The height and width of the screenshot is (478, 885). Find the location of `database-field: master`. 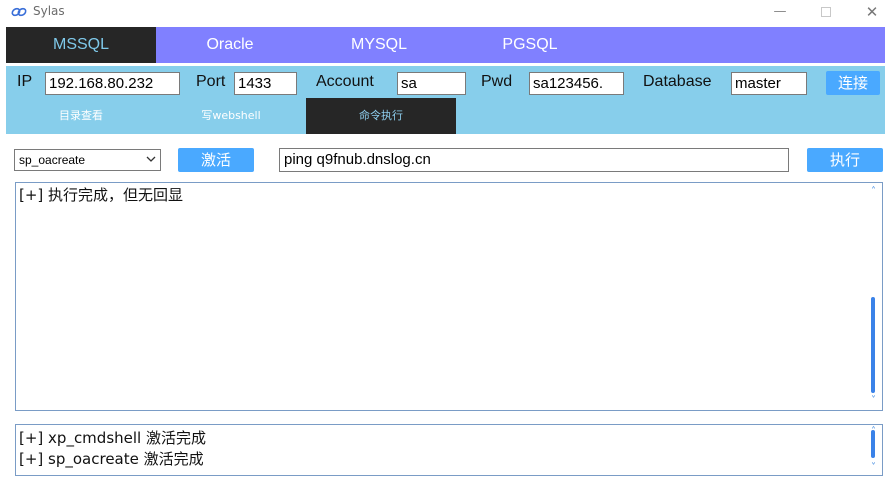

database-field: master is located at coordinates (769, 83).